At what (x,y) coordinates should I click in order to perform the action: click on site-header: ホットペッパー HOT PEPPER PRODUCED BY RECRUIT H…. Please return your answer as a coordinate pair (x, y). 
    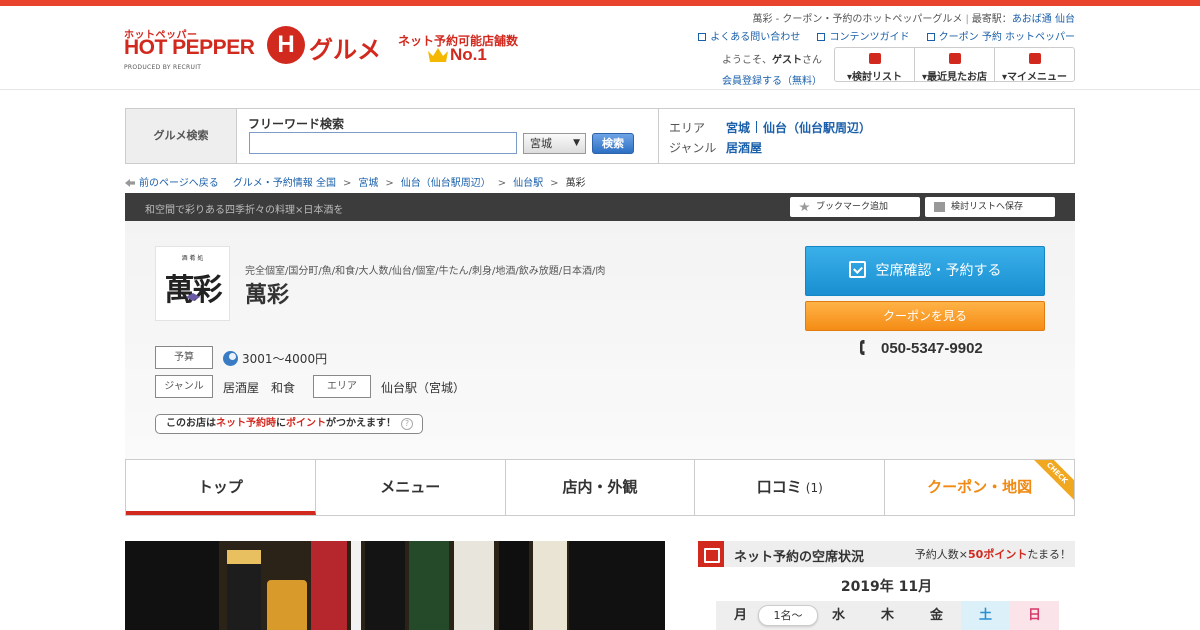
    Looking at the image, I should click on (600, 48).